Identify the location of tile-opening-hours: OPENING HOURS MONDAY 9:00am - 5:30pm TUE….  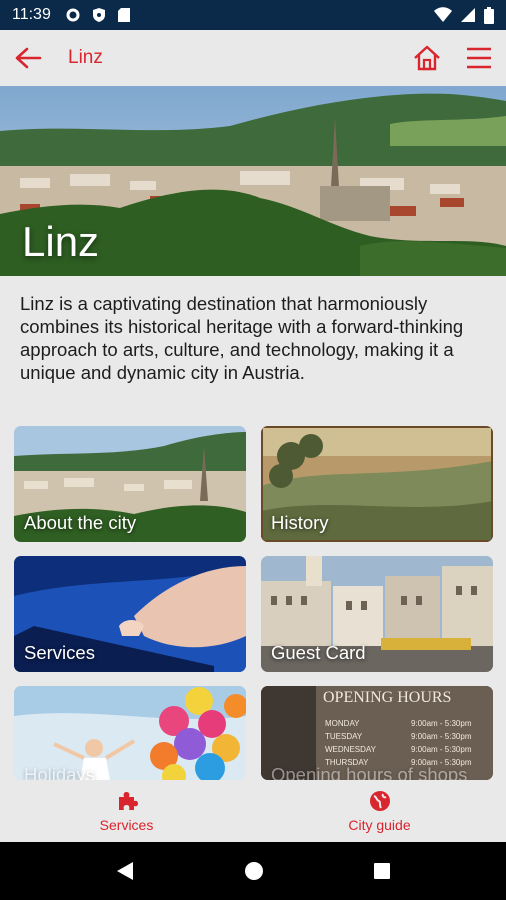
(377, 733).